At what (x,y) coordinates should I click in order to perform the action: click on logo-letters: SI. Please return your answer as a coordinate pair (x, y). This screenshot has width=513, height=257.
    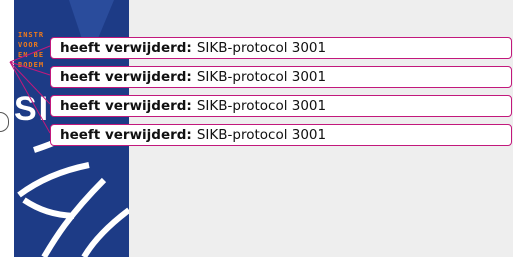
    Looking at the image, I should click on (32, 109).